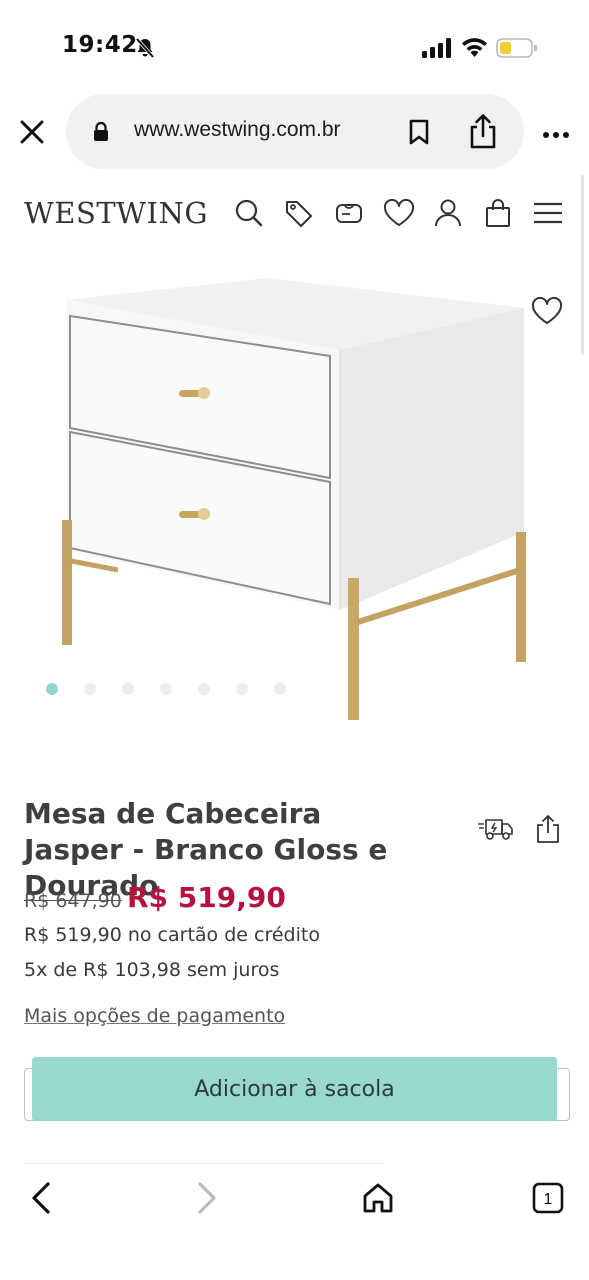 This screenshot has width=589, height=1280. Describe the element at coordinates (154, 1016) in the screenshot. I see `payment-options-link: Mais opções de pagamento` at that location.